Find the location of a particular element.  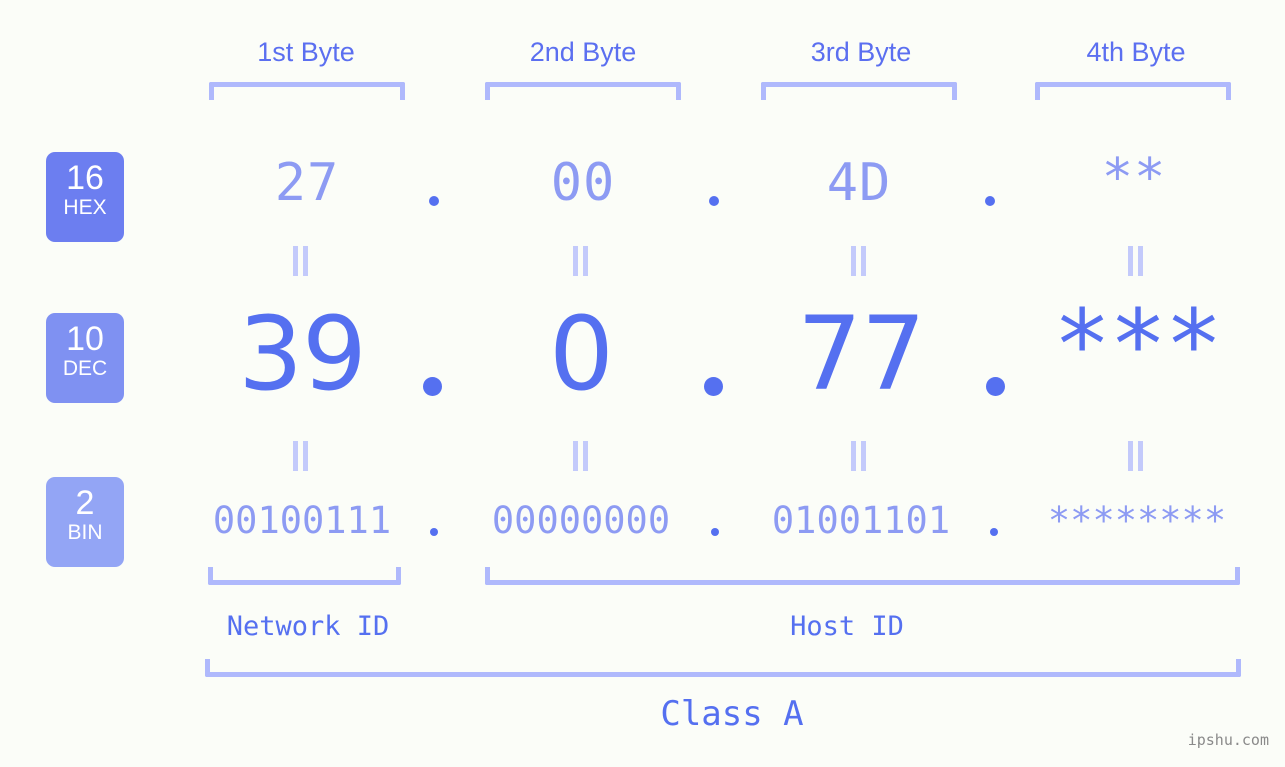

byte-header-2: 2nd Byte is located at coordinates (583, 52).